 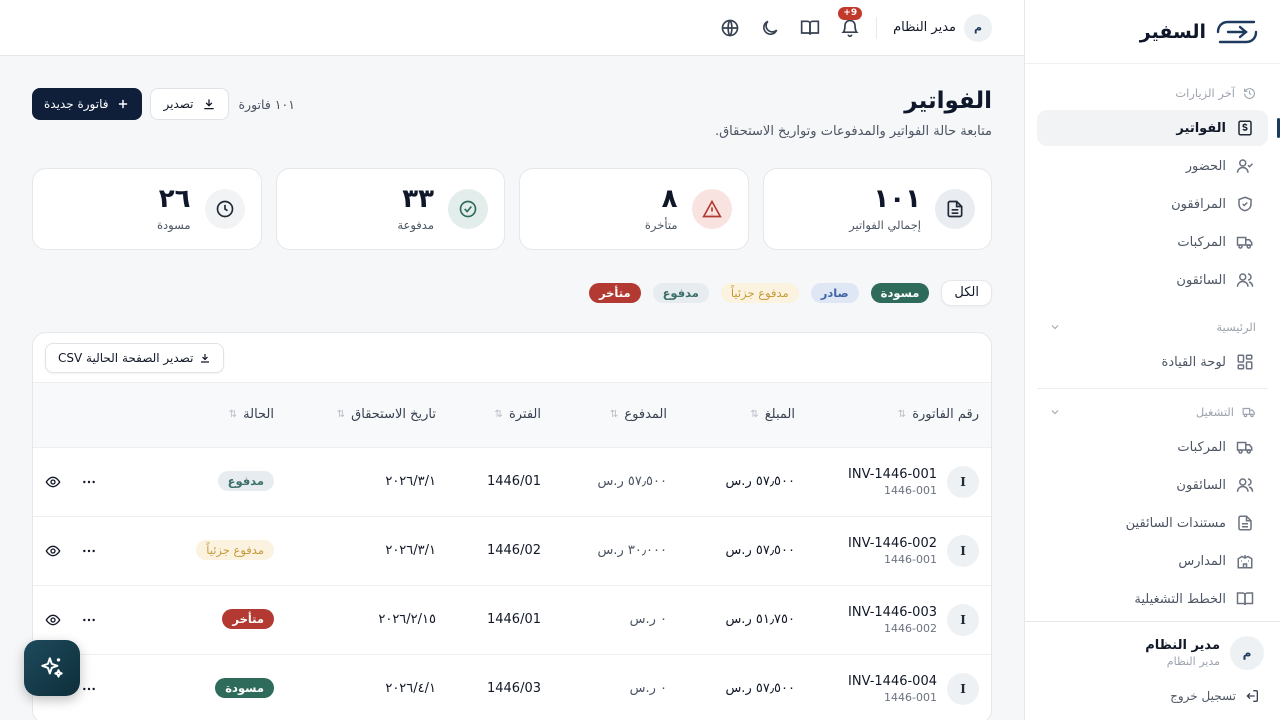 I want to click on sidebar-item-attendance: الحضور, so click(x=1152, y=166).